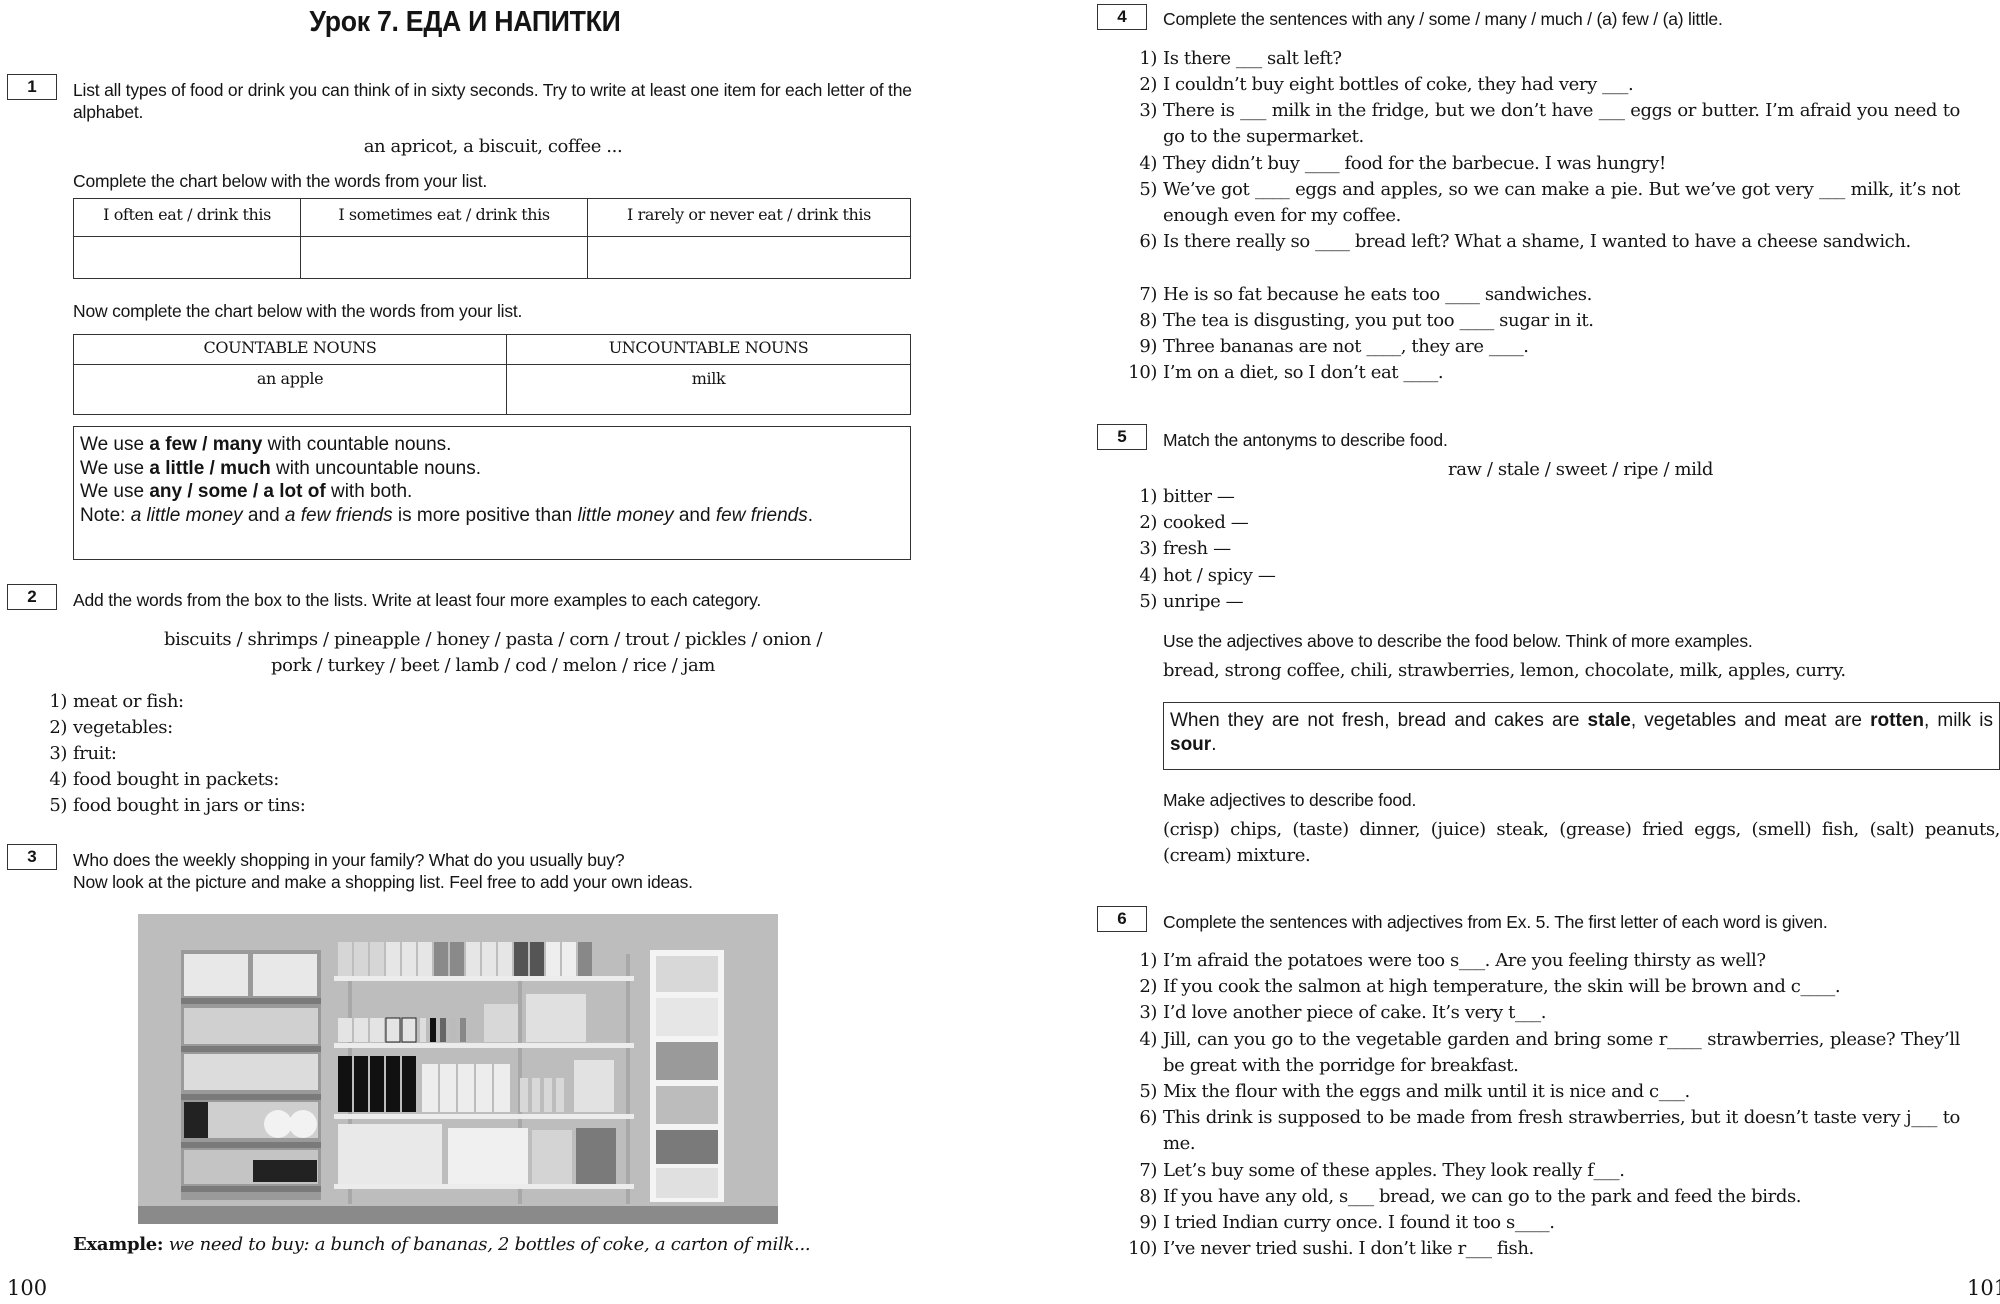  Describe the element at coordinates (1305, 440) in the screenshot. I see `exercise-5-instruction: Match the antonyms to describe food.` at that location.